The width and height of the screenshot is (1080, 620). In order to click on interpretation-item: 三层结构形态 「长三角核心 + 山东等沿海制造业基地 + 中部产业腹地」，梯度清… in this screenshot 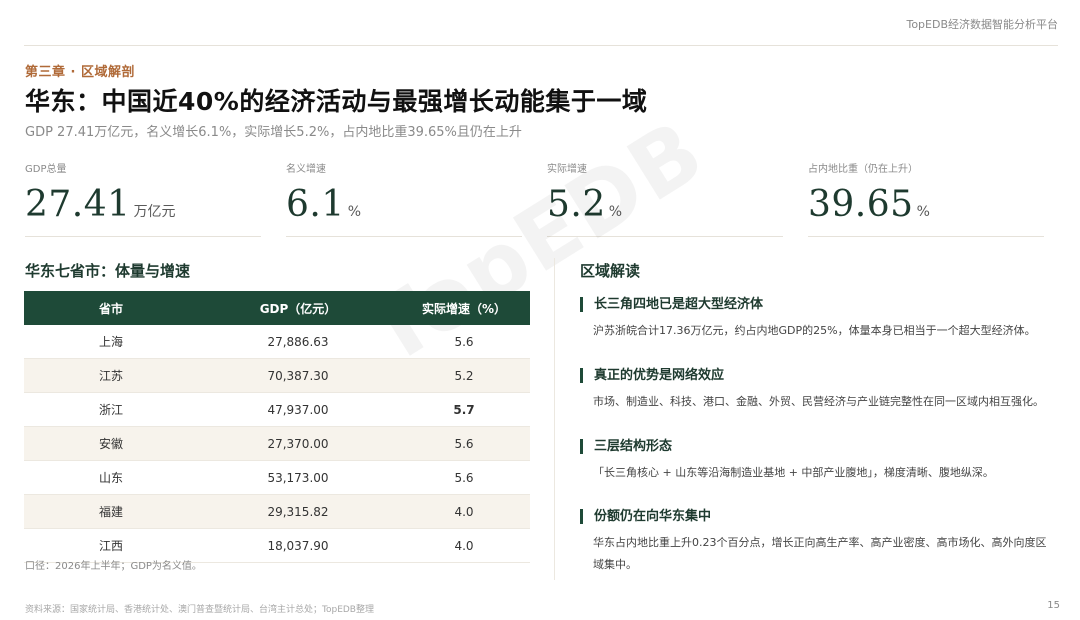, I will do `click(815, 461)`.